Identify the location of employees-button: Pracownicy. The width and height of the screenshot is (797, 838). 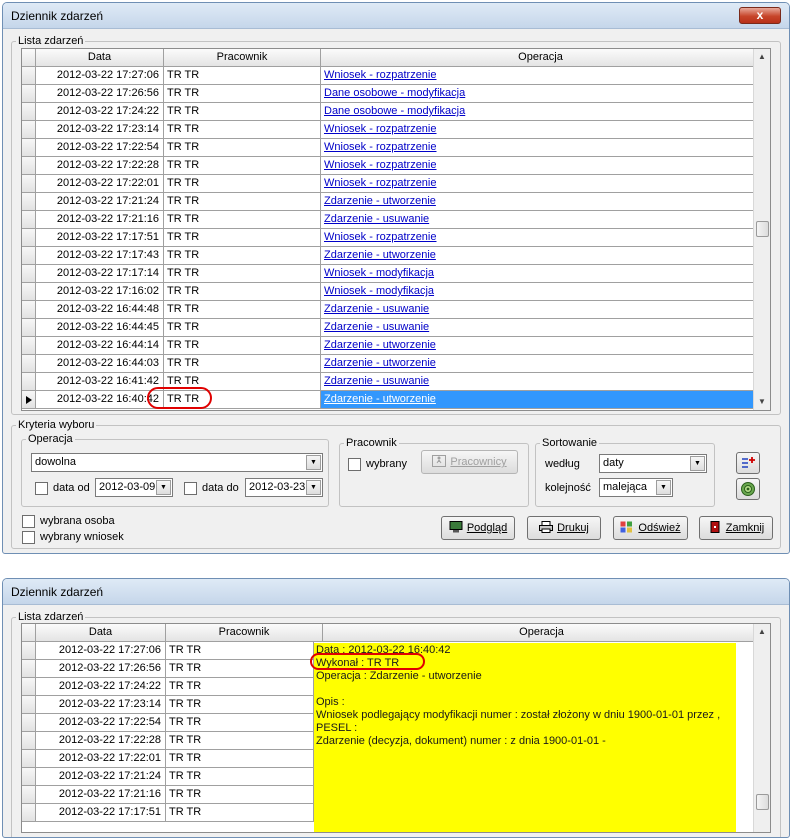
(469, 462).